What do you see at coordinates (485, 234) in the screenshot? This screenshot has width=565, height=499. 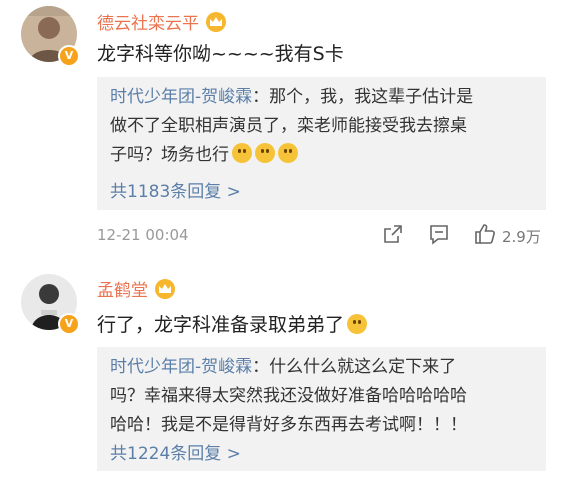 I see `thumbs-up-icon` at bounding box center [485, 234].